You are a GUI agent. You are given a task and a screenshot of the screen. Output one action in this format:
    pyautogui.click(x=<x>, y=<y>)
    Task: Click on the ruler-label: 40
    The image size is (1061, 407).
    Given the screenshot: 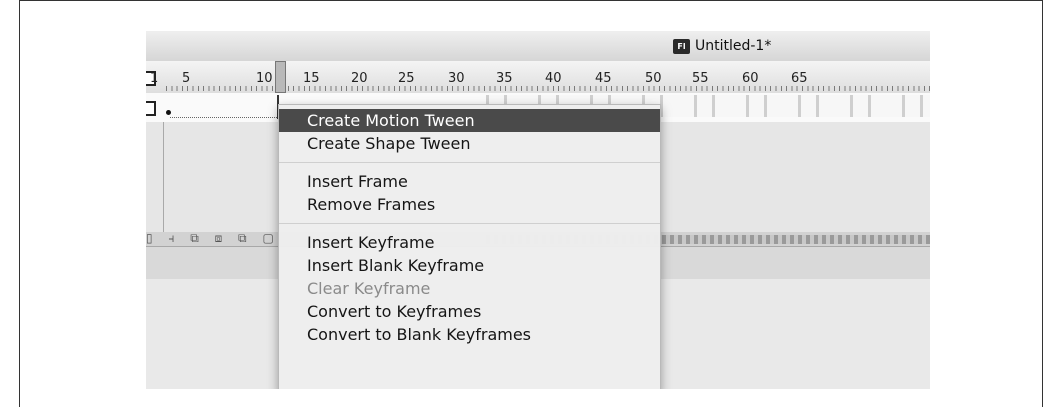 What is the action you would take?
    pyautogui.click(x=553, y=78)
    